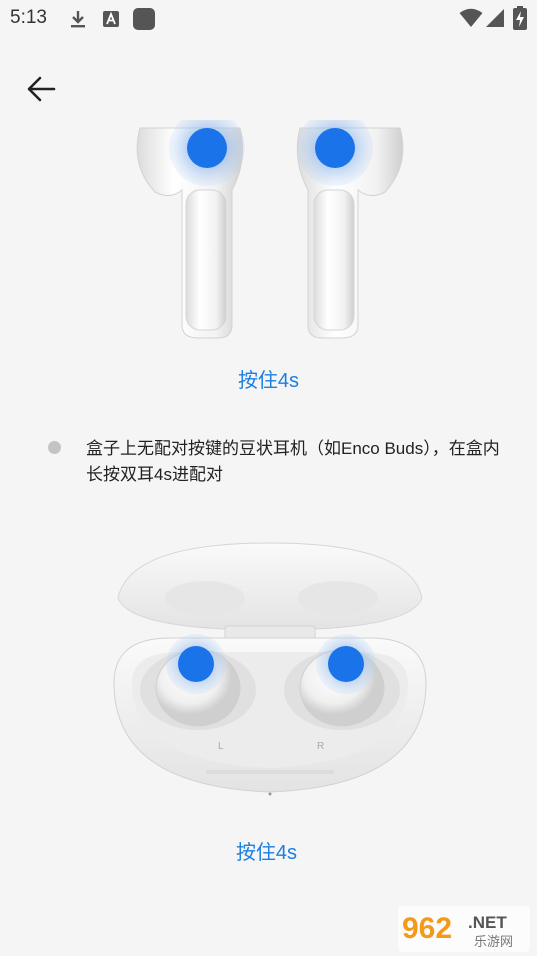  Describe the element at coordinates (268, 18) in the screenshot. I see `status-bar: 5:13` at that location.